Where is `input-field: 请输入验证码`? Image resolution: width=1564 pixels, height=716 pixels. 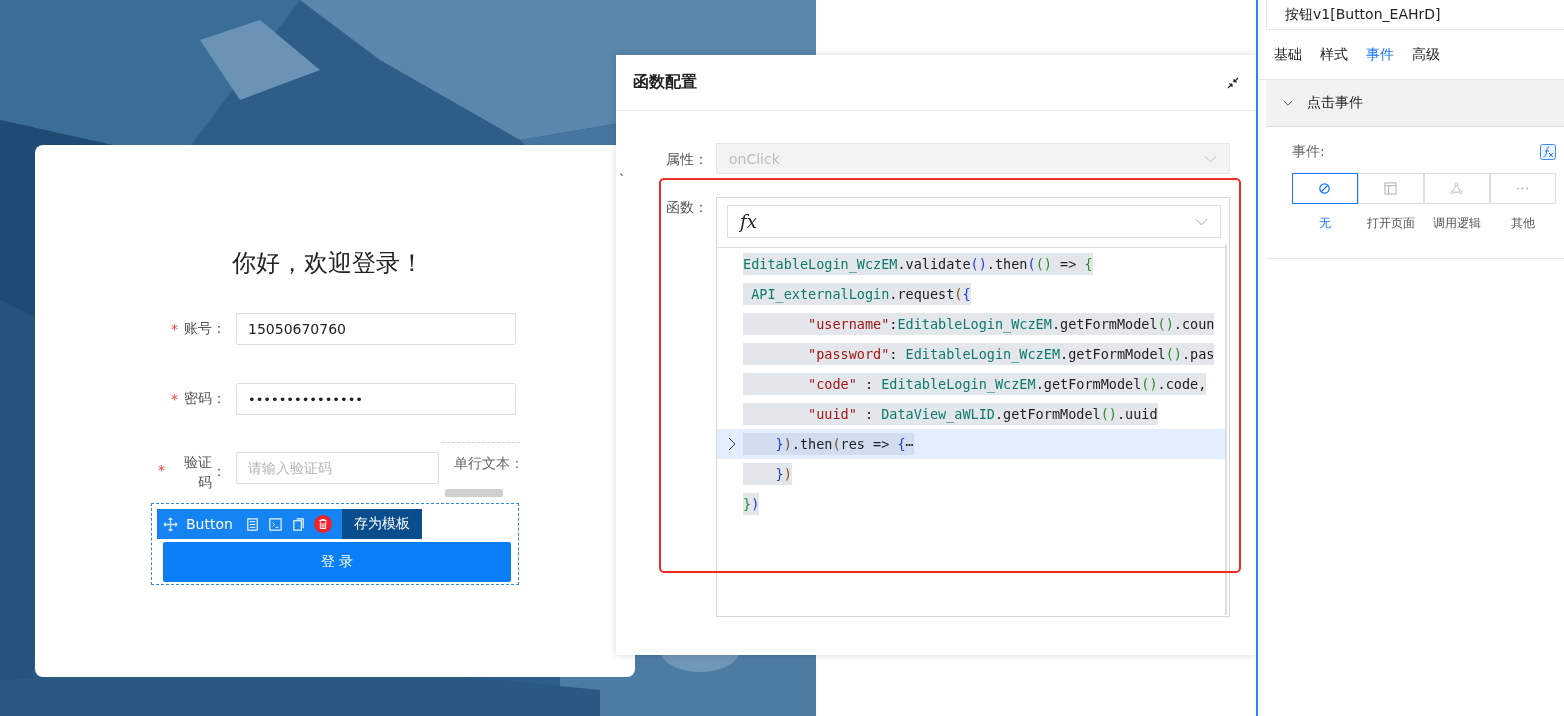
input-field: 请输入验证码 is located at coordinates (337, 468).